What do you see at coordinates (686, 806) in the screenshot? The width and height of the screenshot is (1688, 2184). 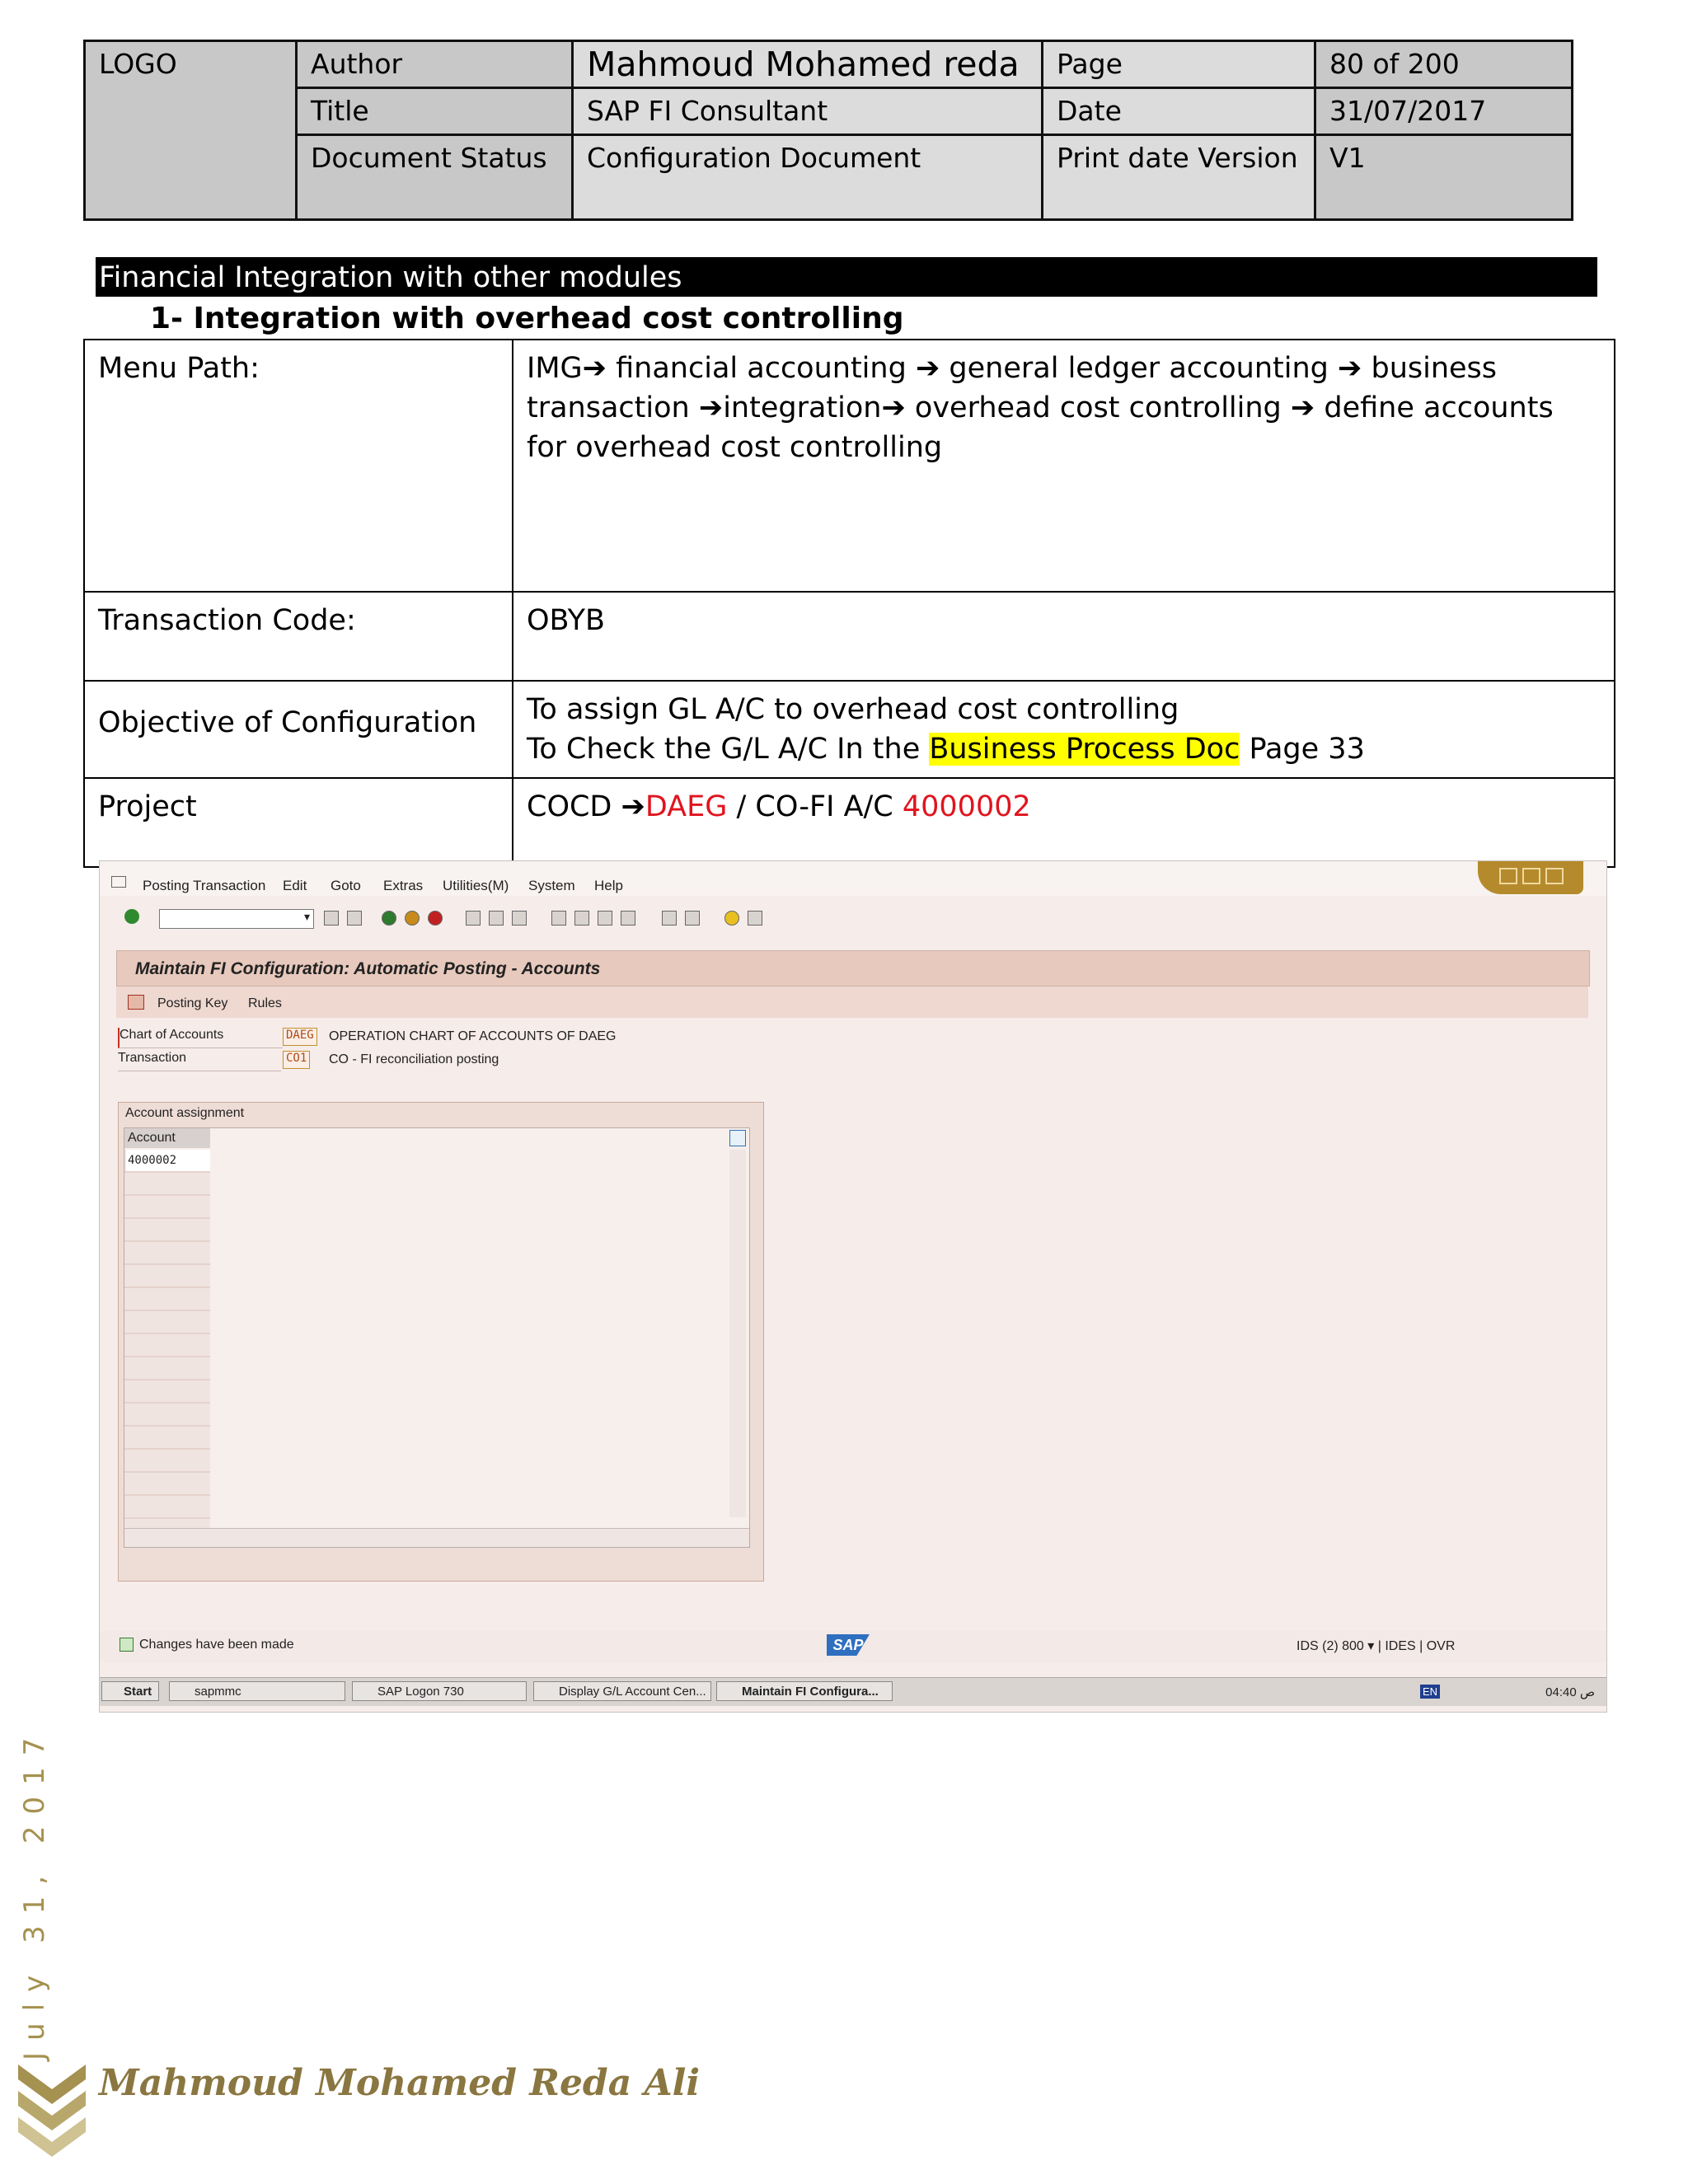 I see `project-company-code: DAEG` at bounding box center [686, 806].